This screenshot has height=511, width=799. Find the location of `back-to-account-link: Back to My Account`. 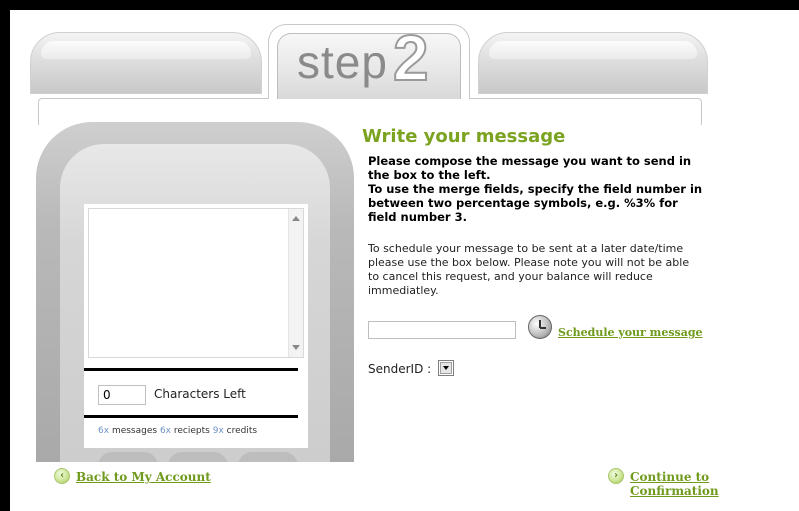

back-to-account-link: Back to My Account is located at coordinates (143, 477).